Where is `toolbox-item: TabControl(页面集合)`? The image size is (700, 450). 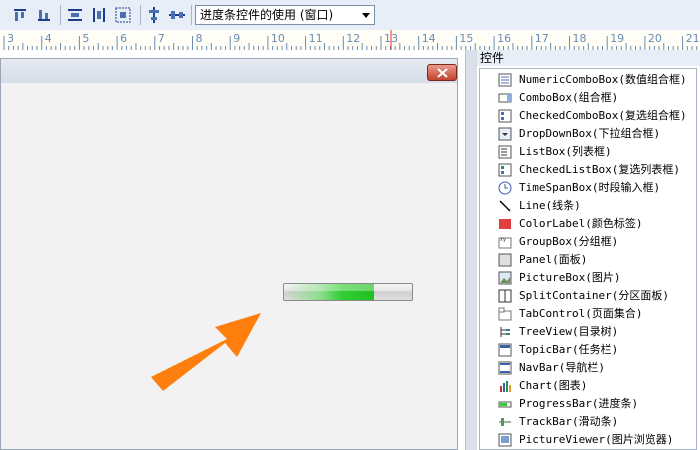 toolbox-item: TabControl(页面集合) is located at coordinates (595, 314).